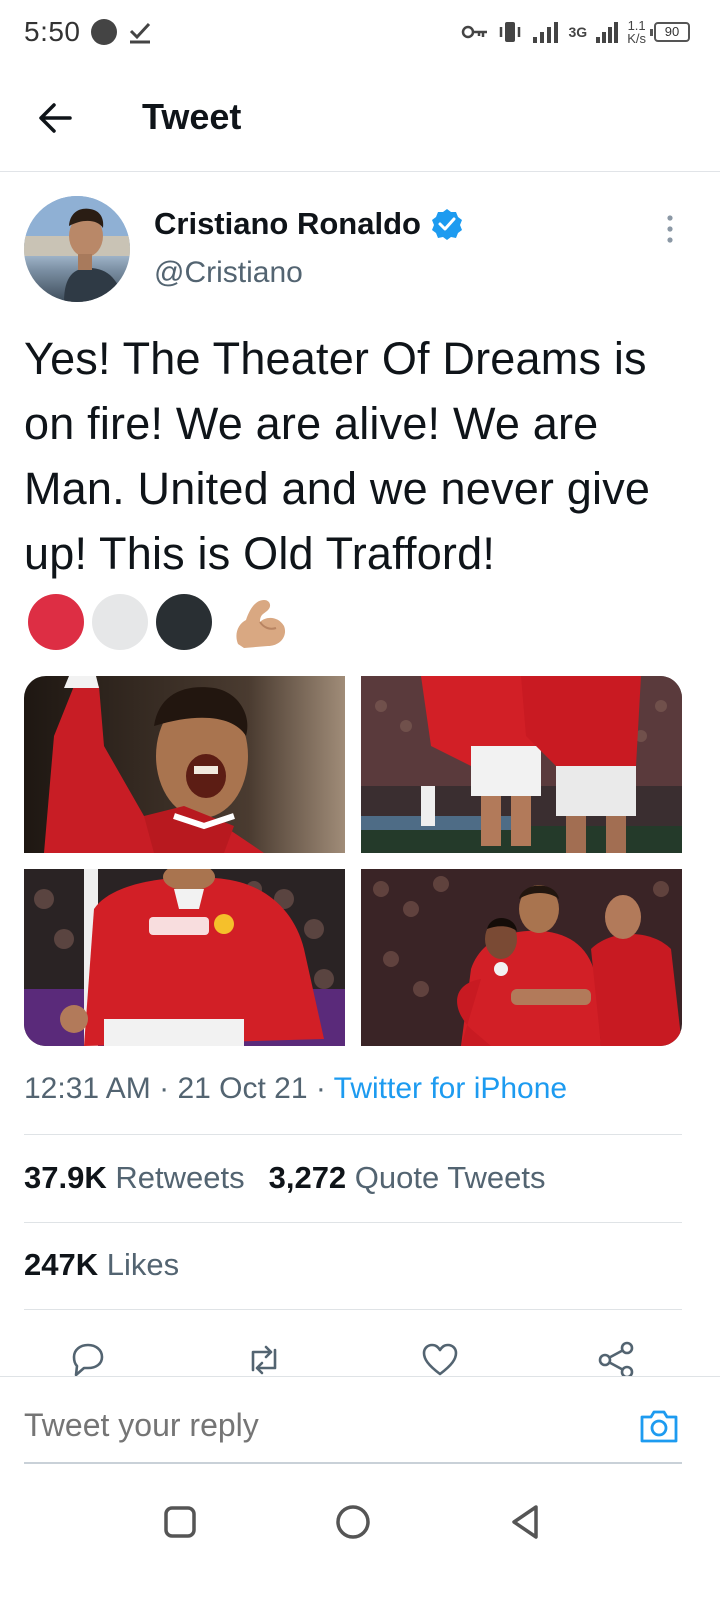 This screenshot has height=1600, width=720. I want to click on back-button-icon, so click(526, 1522).